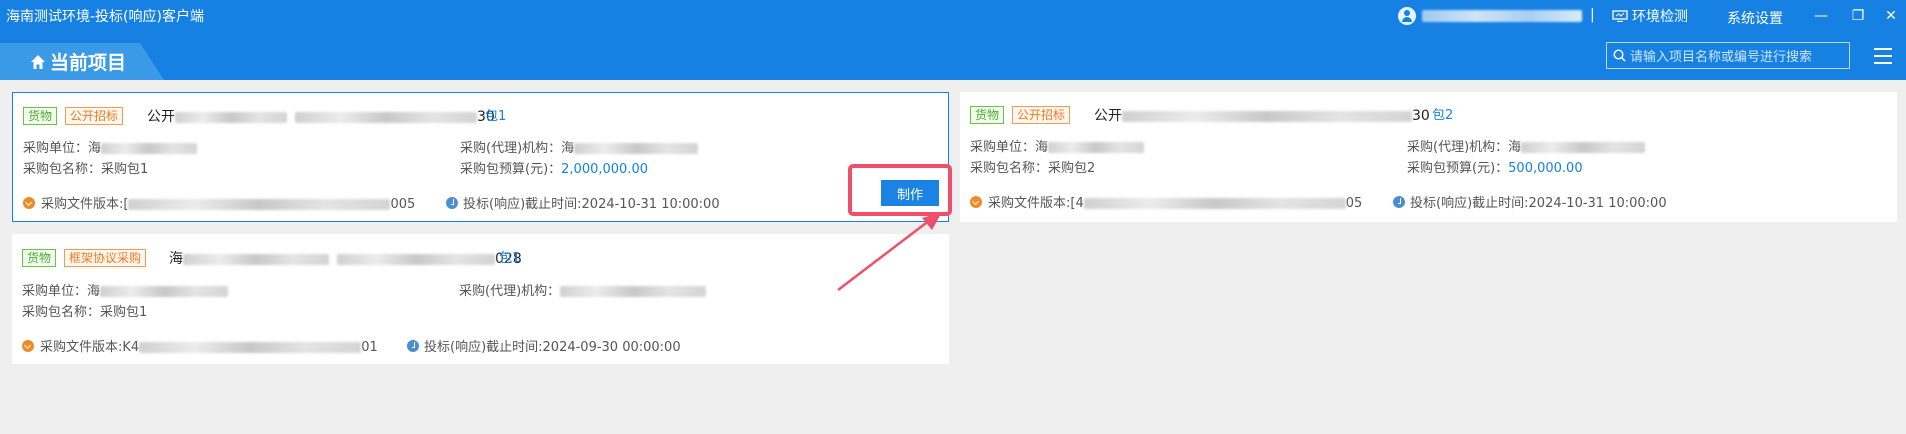 Image resolution: width=1906 pixels, height=434 pixels. Describe the element at coordinates (88, 63) in the screenshot. I see `tab-label: 当前项目` at that location.